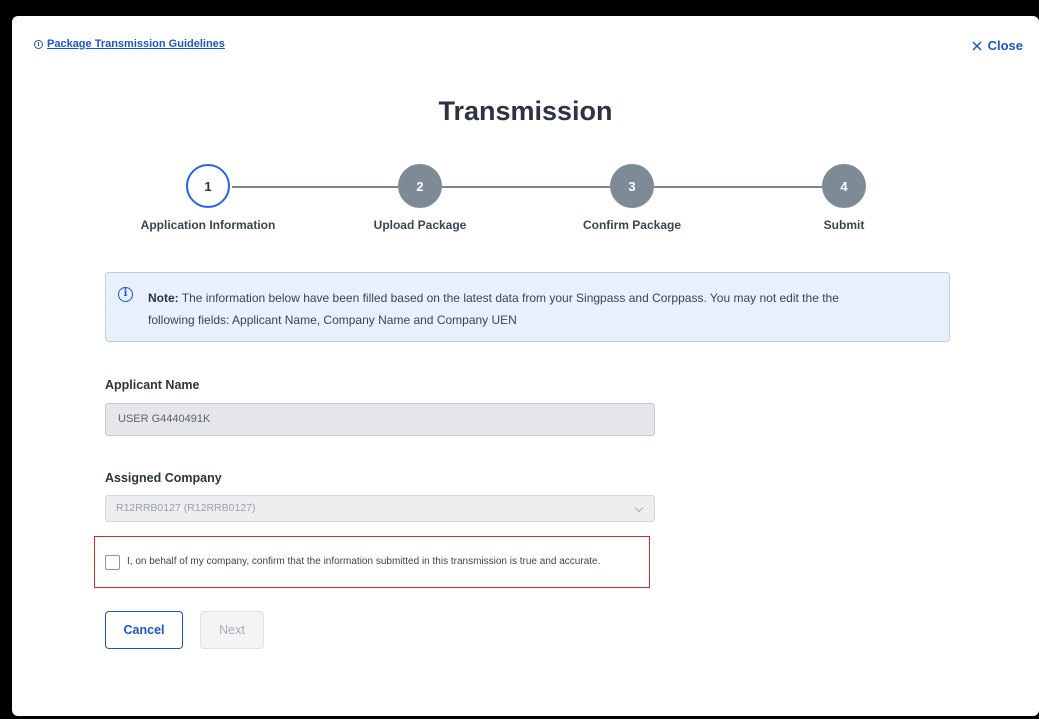 The width and height of the screenshot is (1039, 719). Describe the element at coordinates (380, 419) in the screenshot. I see `applicant-name-field: USER G4440491K` at that location.